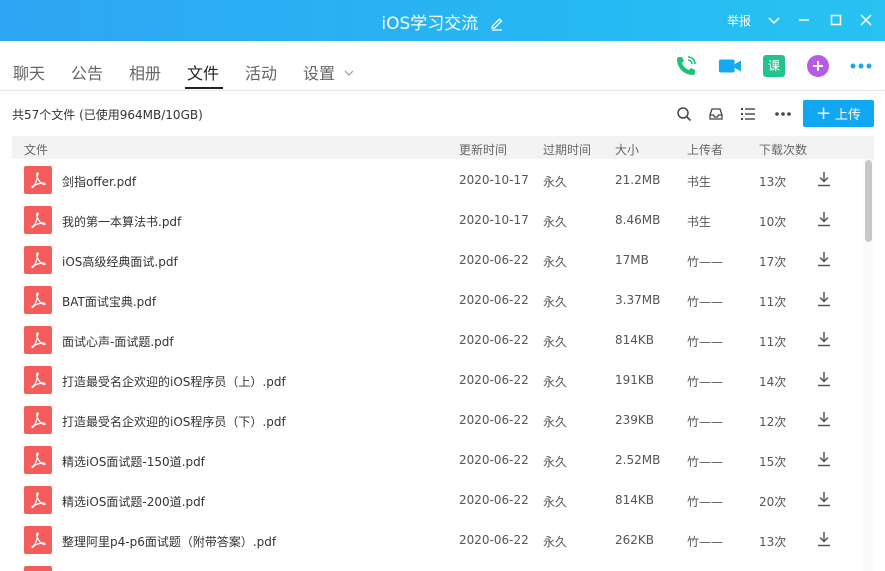 This screenshot has width=885, height=571. I want to click on scrollbar-thumb, so click(868, 201).